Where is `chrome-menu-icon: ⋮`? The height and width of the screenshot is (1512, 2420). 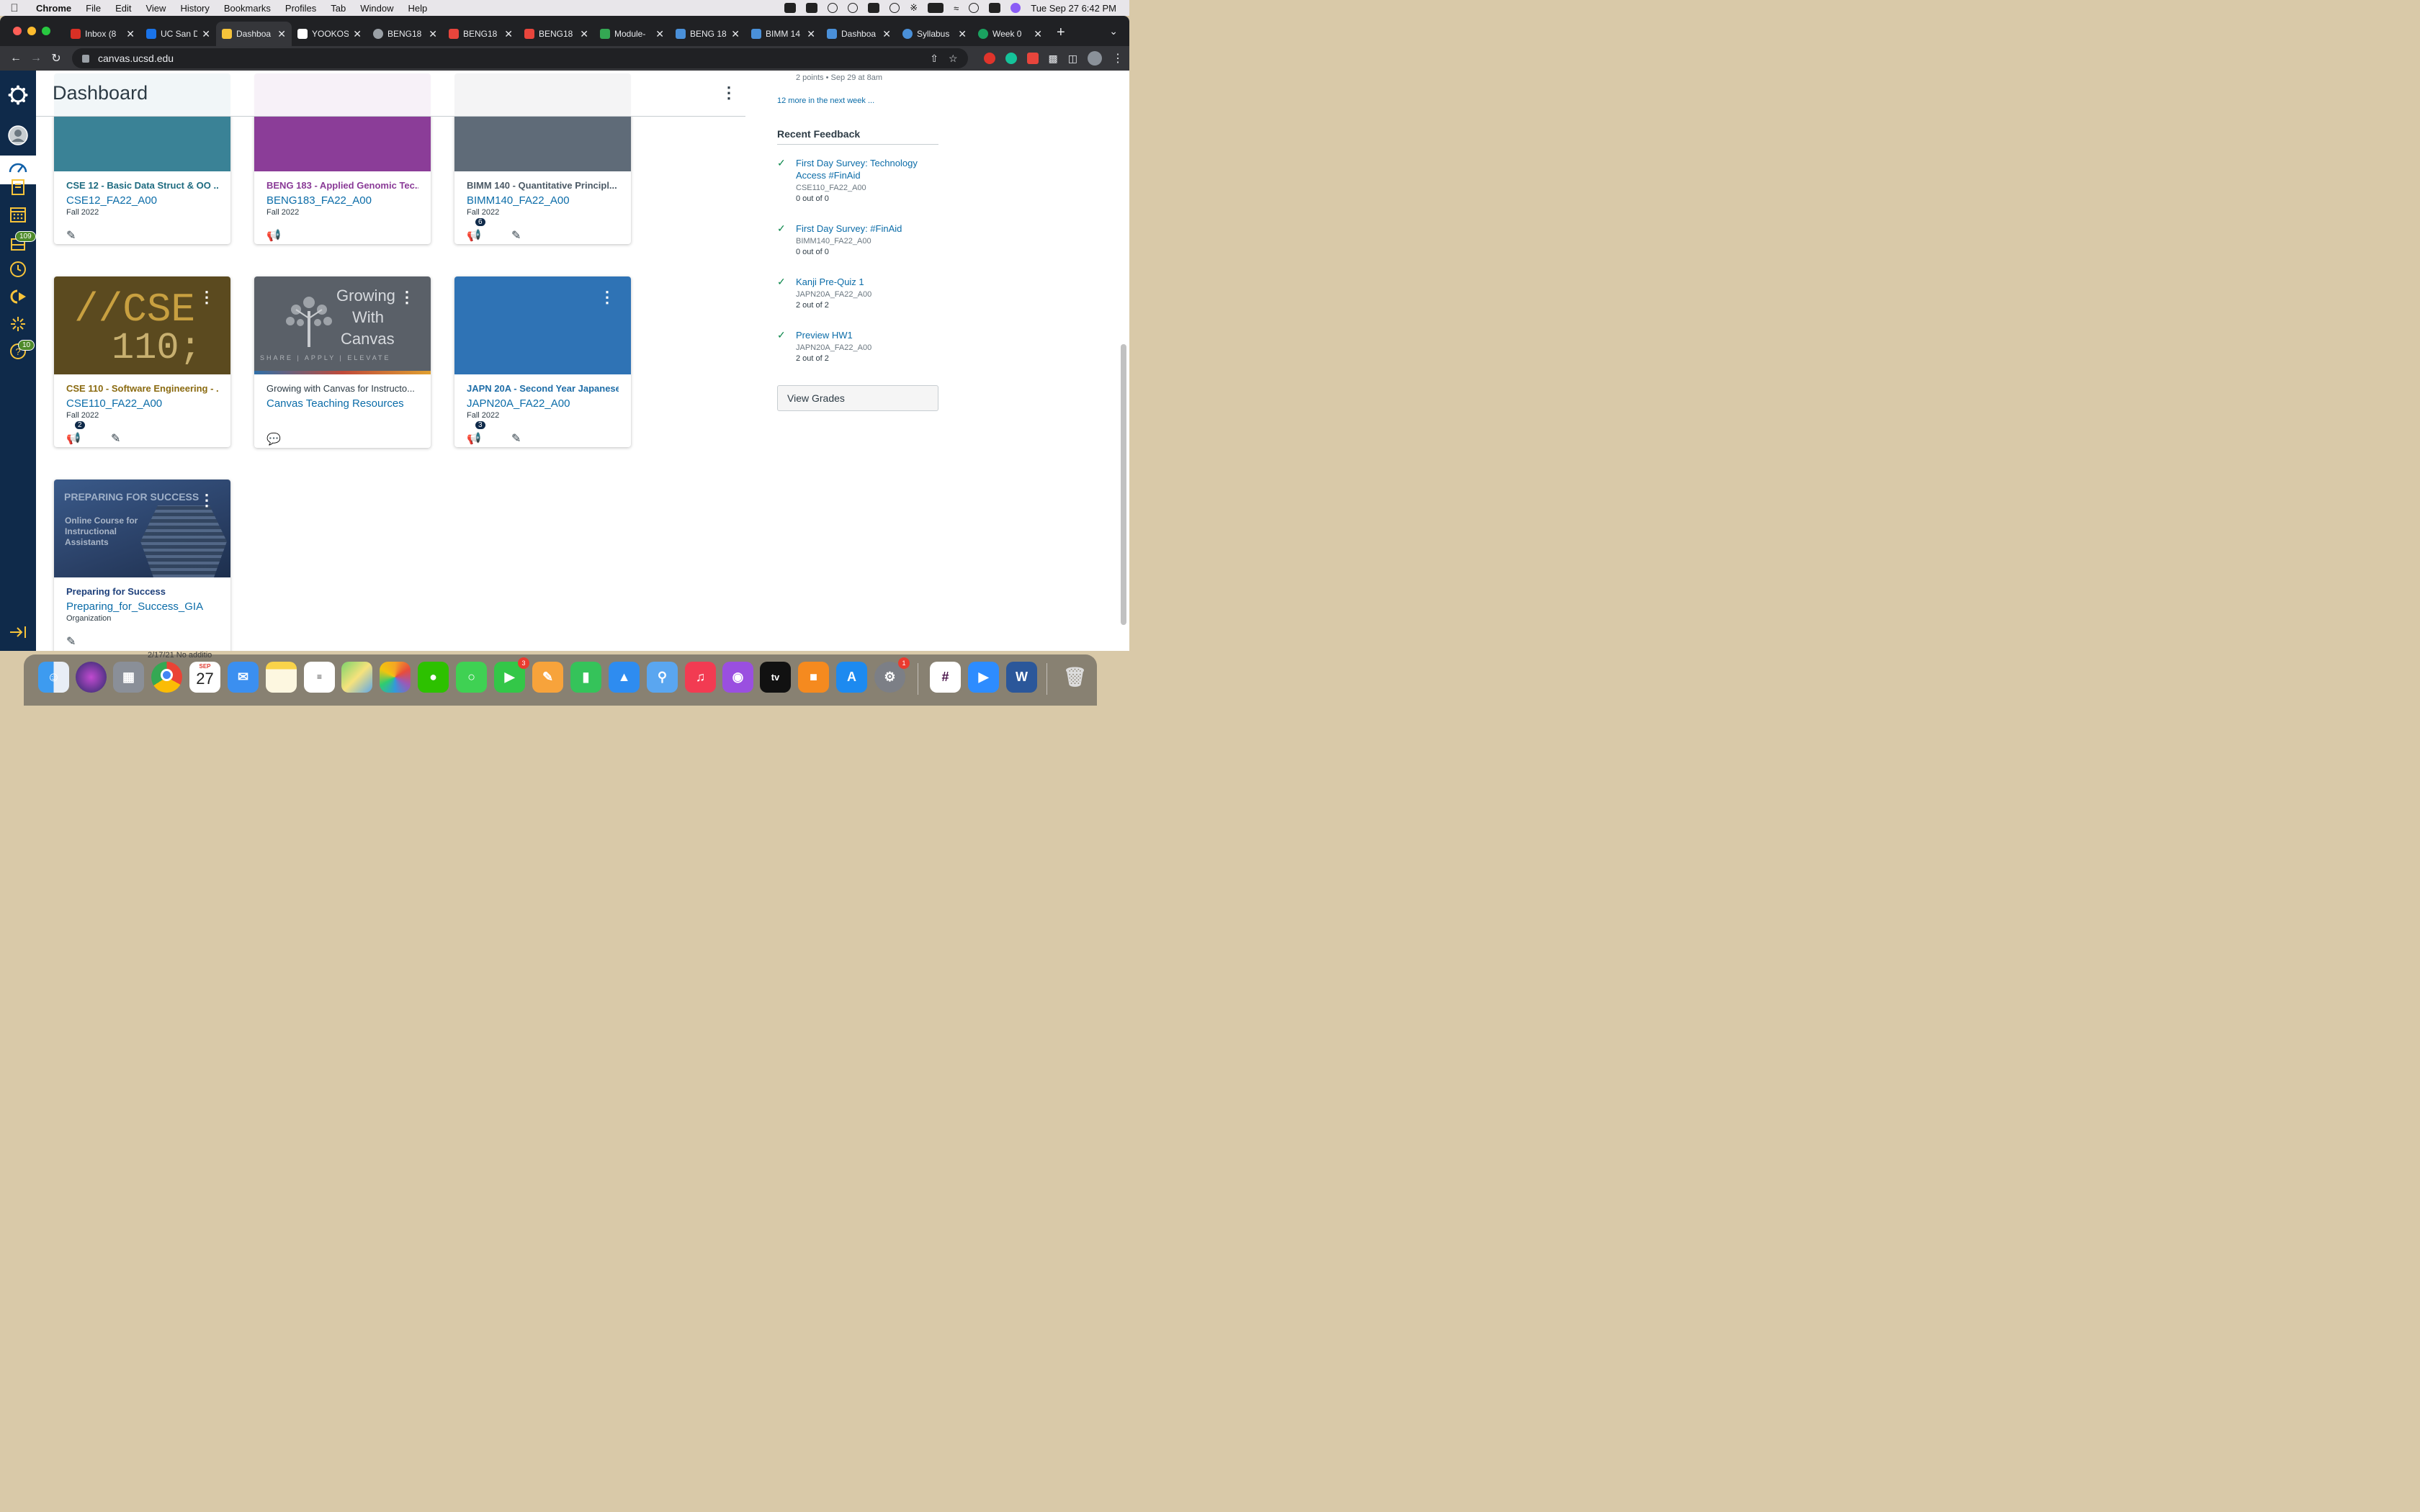 chrome-menu-icon: ⋮ is located at coordinates (1118, 58).